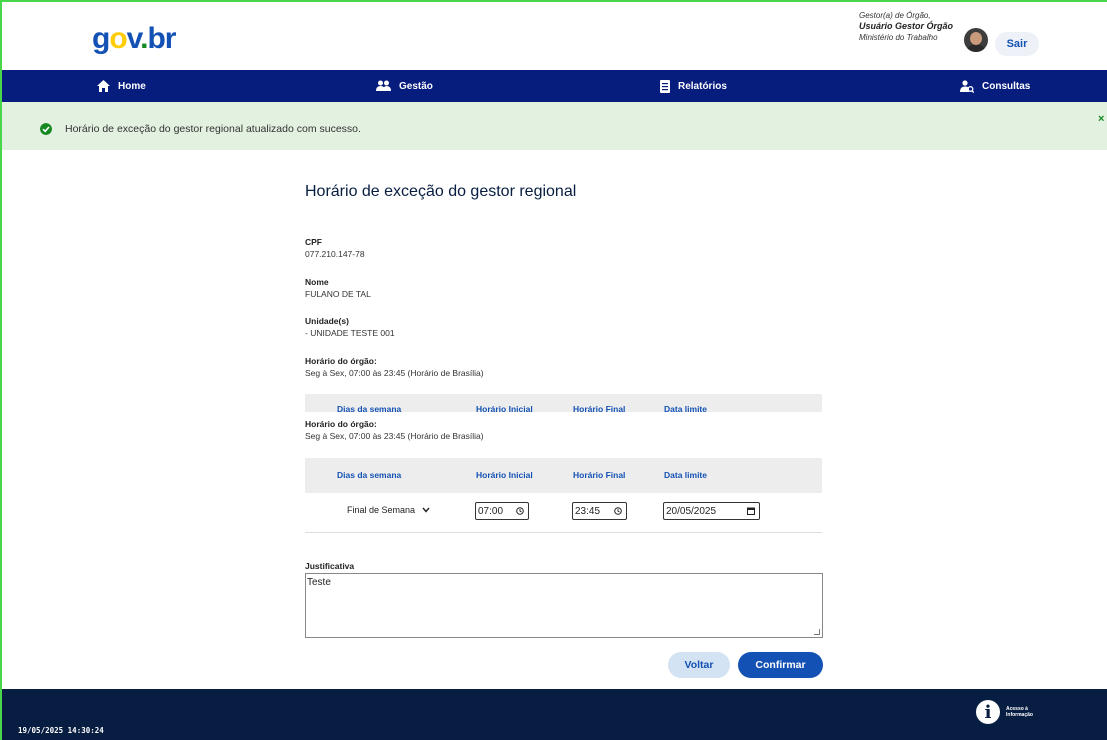  I want to click on document-icon, so click(665, 86).